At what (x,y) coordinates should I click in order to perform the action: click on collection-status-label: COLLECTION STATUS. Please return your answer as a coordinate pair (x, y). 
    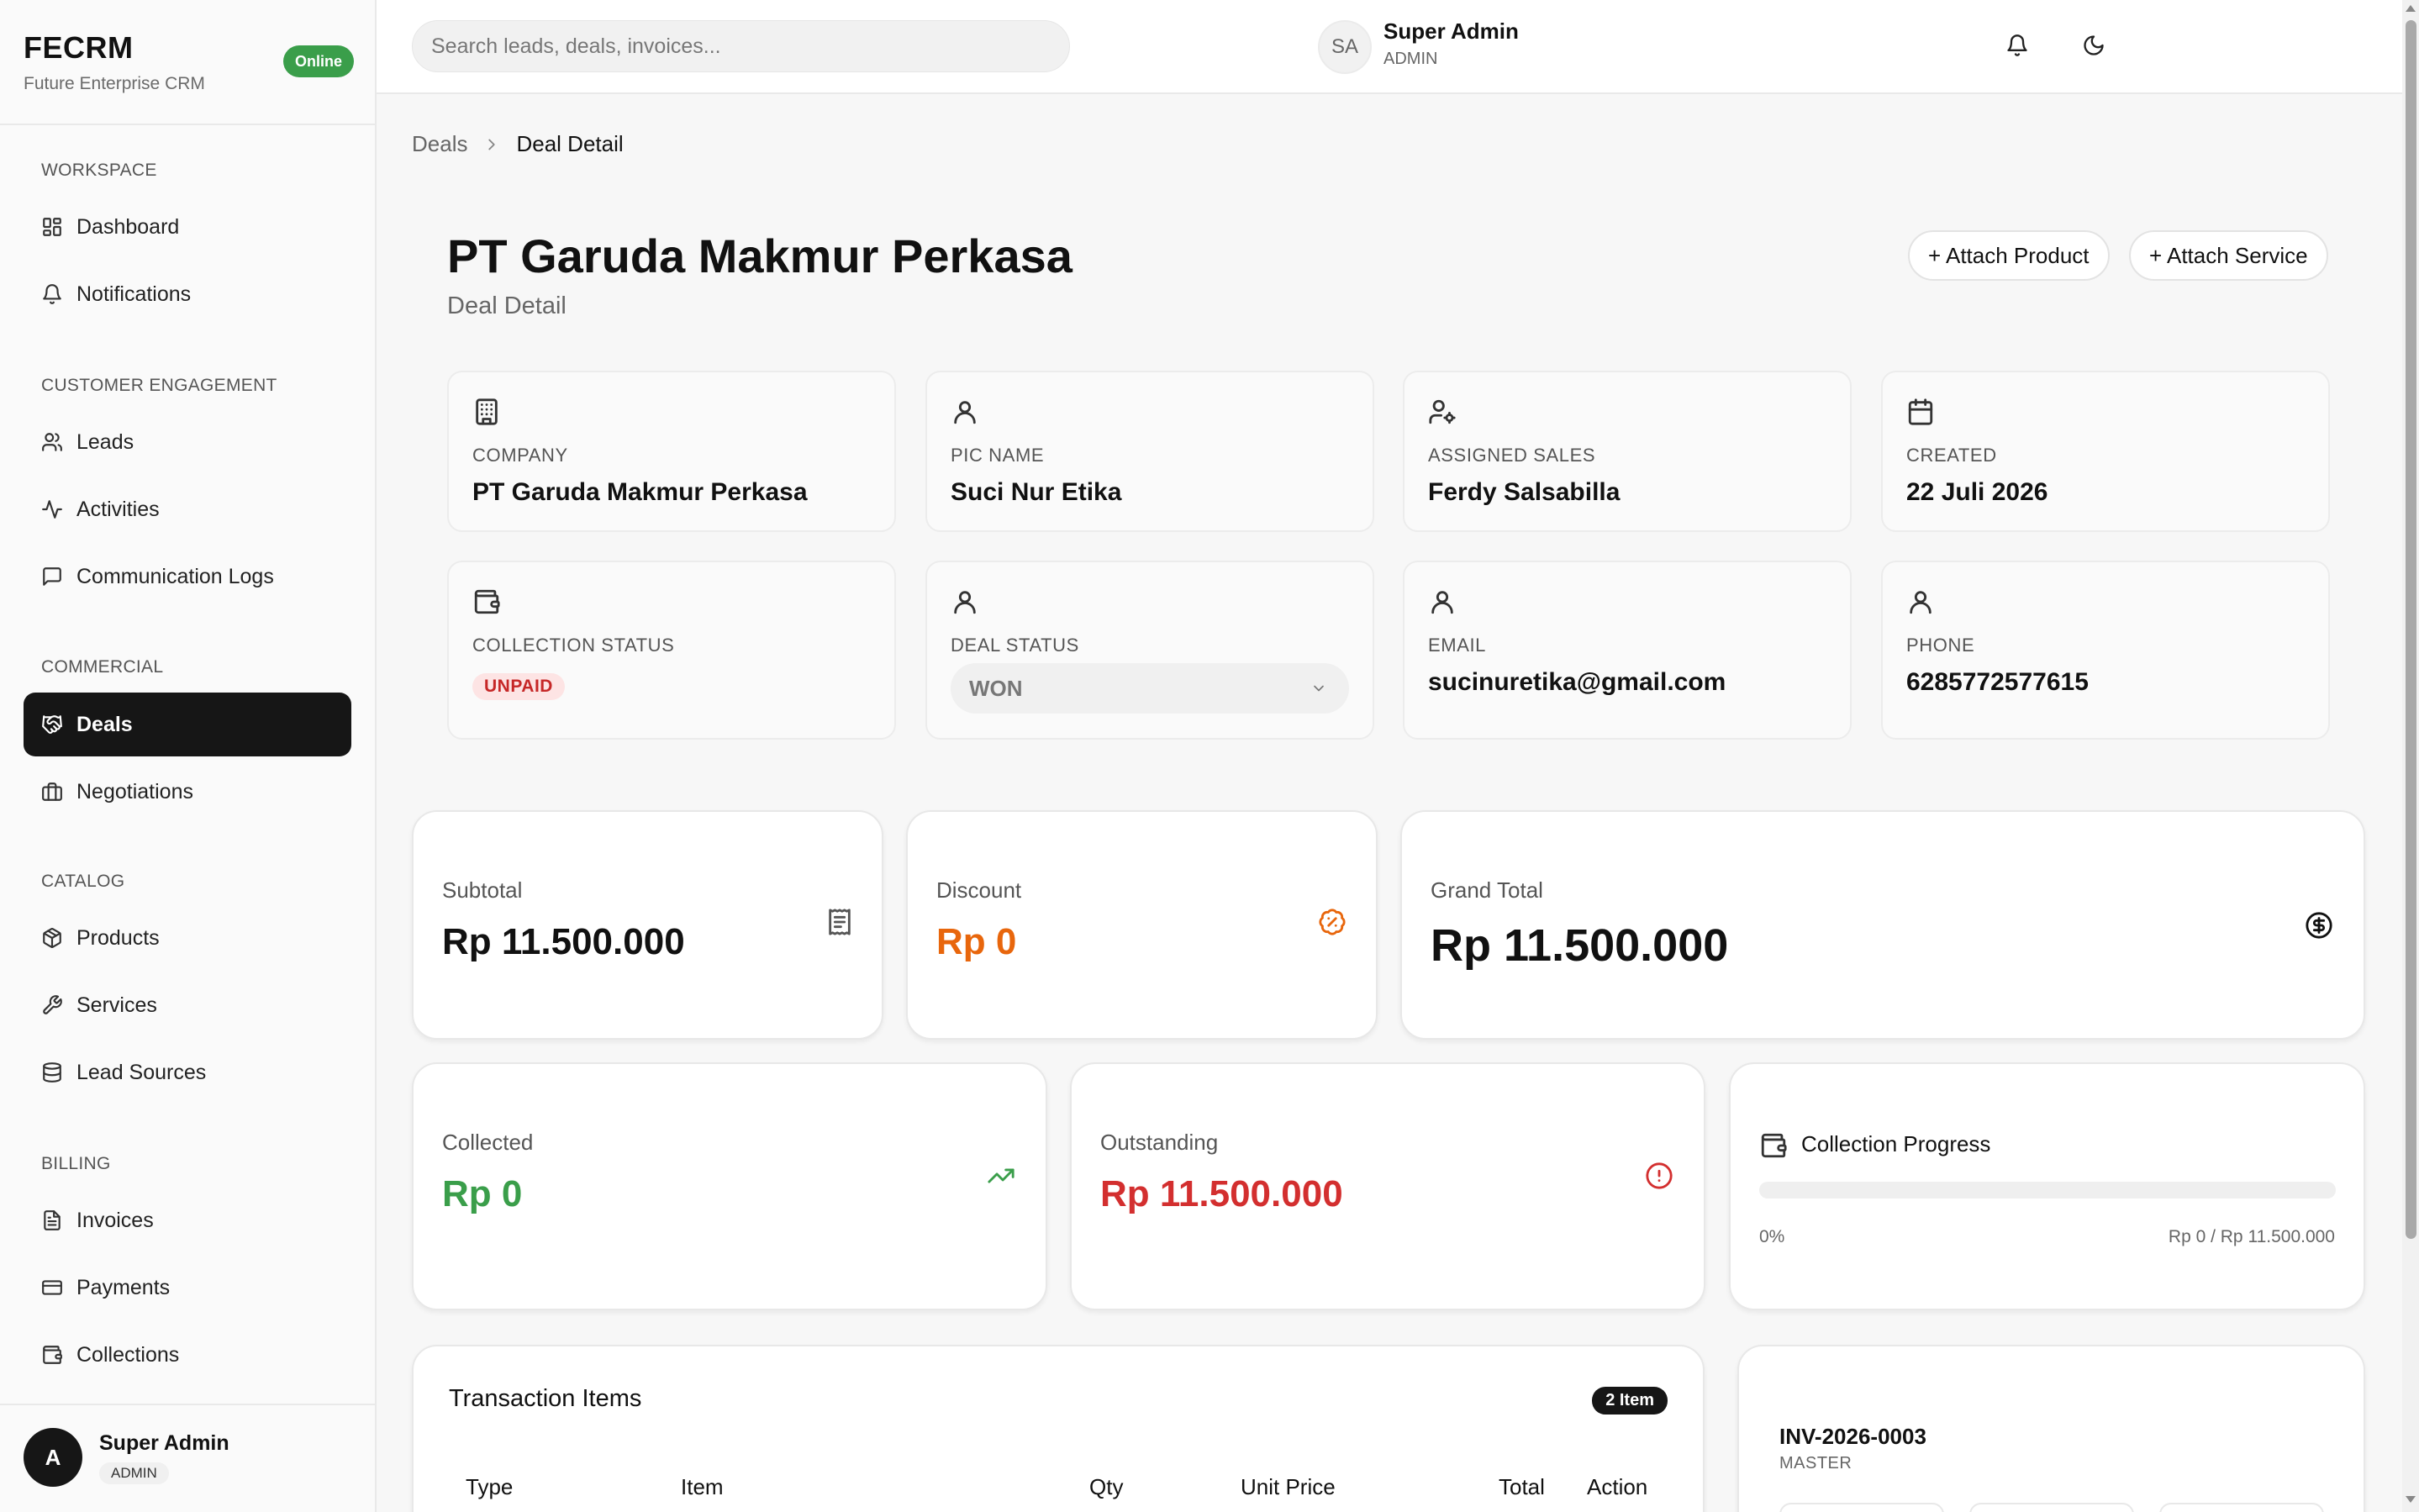
    Looking at the image, I should click on (573, 646).